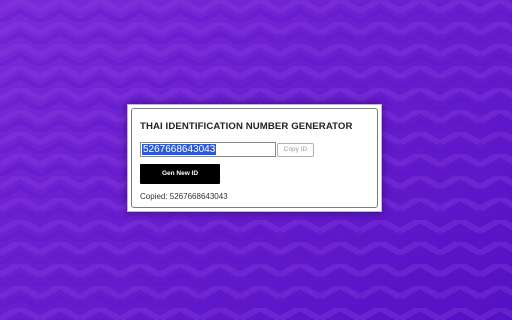  I want to click on copy-id-button: Copy ID, so click(295, 150).